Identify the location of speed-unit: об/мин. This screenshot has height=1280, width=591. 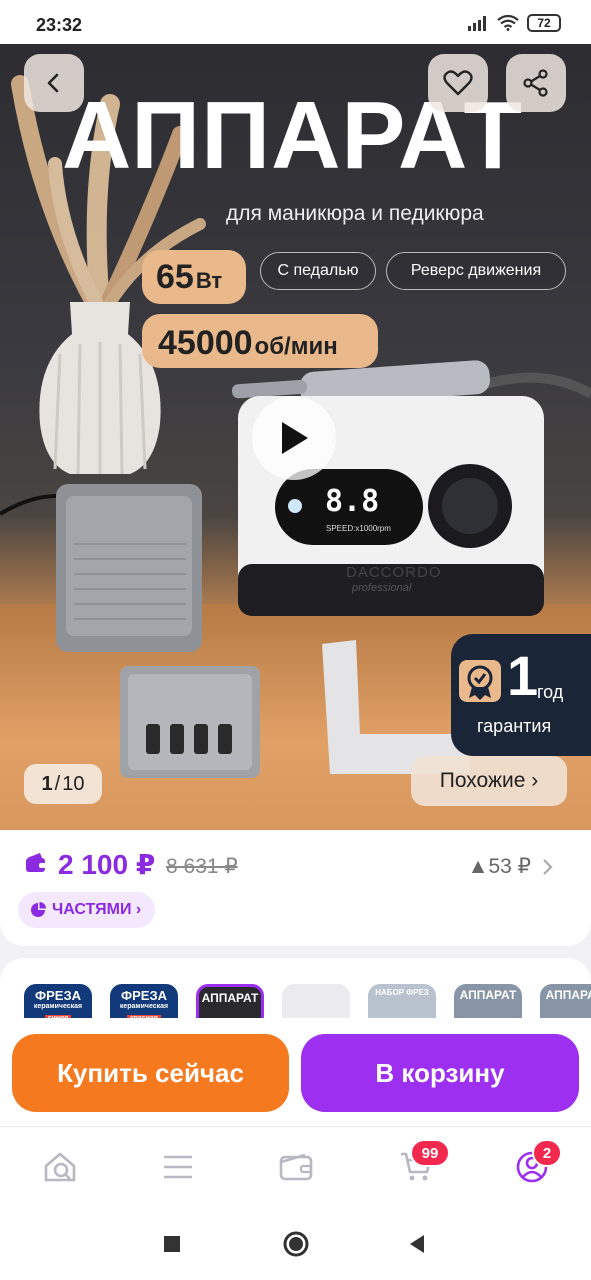
(296, 346).